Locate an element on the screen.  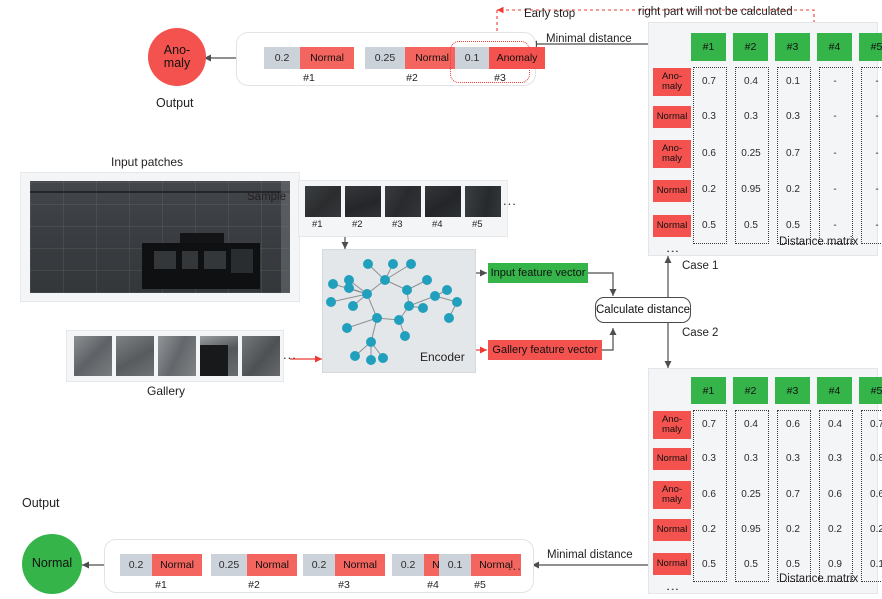
matrix-cell: 0.8 is located at coordinates (876, 458).